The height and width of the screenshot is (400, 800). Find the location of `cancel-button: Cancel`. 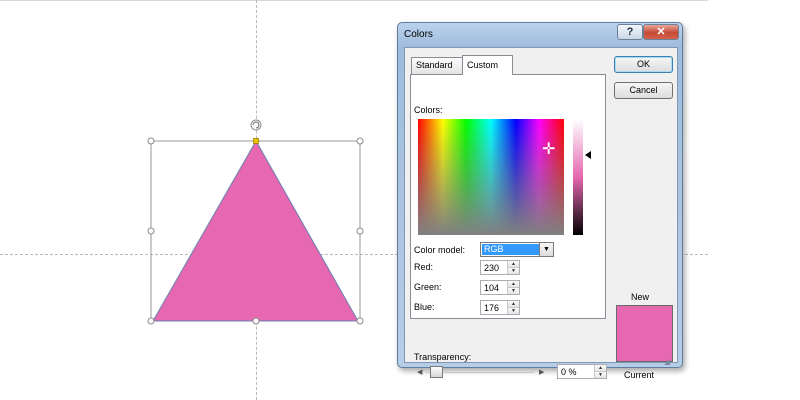

cancel-button: Cancel is located at coordinates (643, 90).